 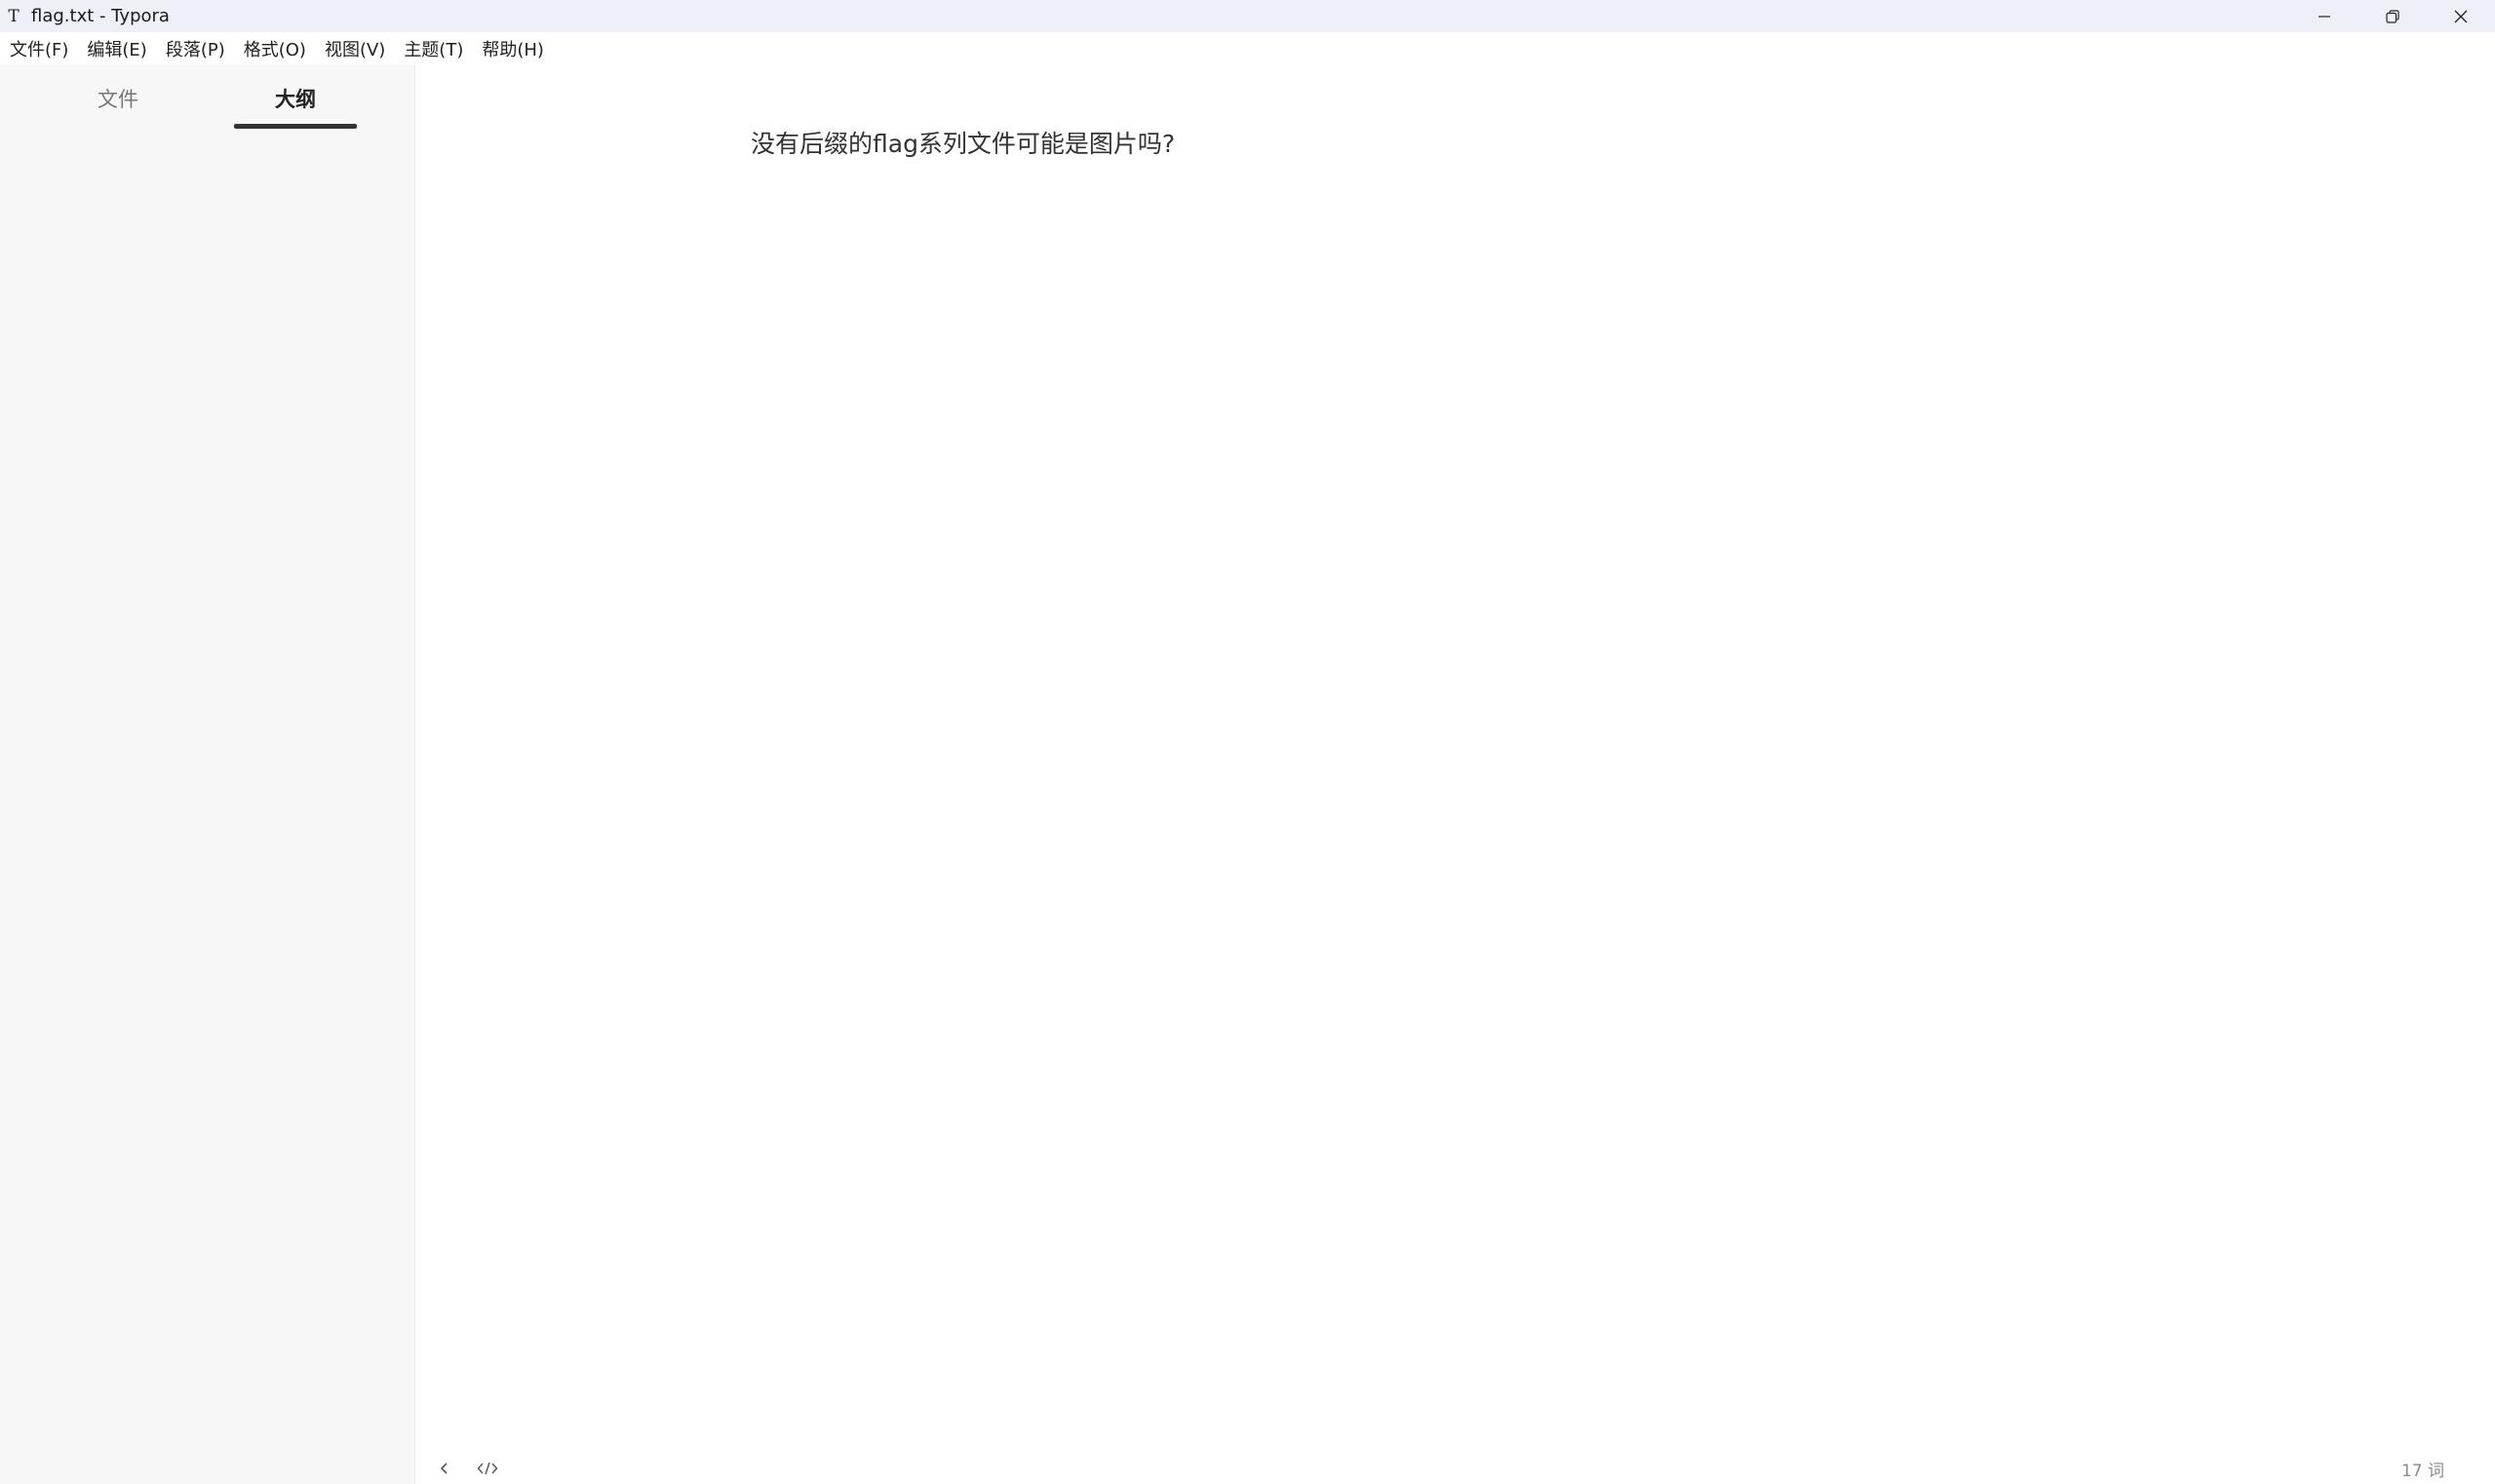 What do you see at coordinates (295, 99) in the screenshot?
I see `tab-outline-label: 大纲` at bounding box center [295, 99].